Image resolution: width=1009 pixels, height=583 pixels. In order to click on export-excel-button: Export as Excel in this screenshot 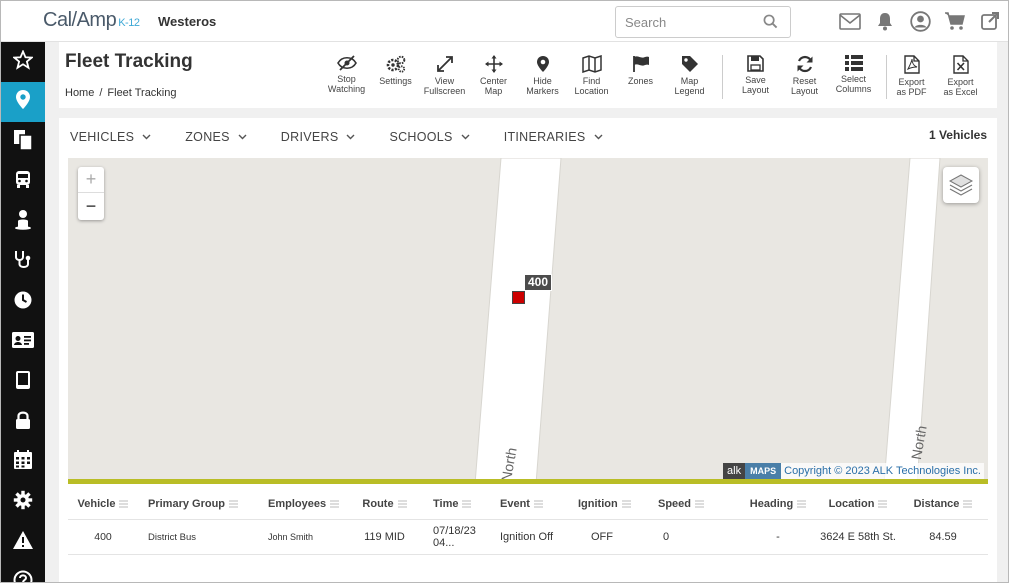, I will do `click(960, 76)`.